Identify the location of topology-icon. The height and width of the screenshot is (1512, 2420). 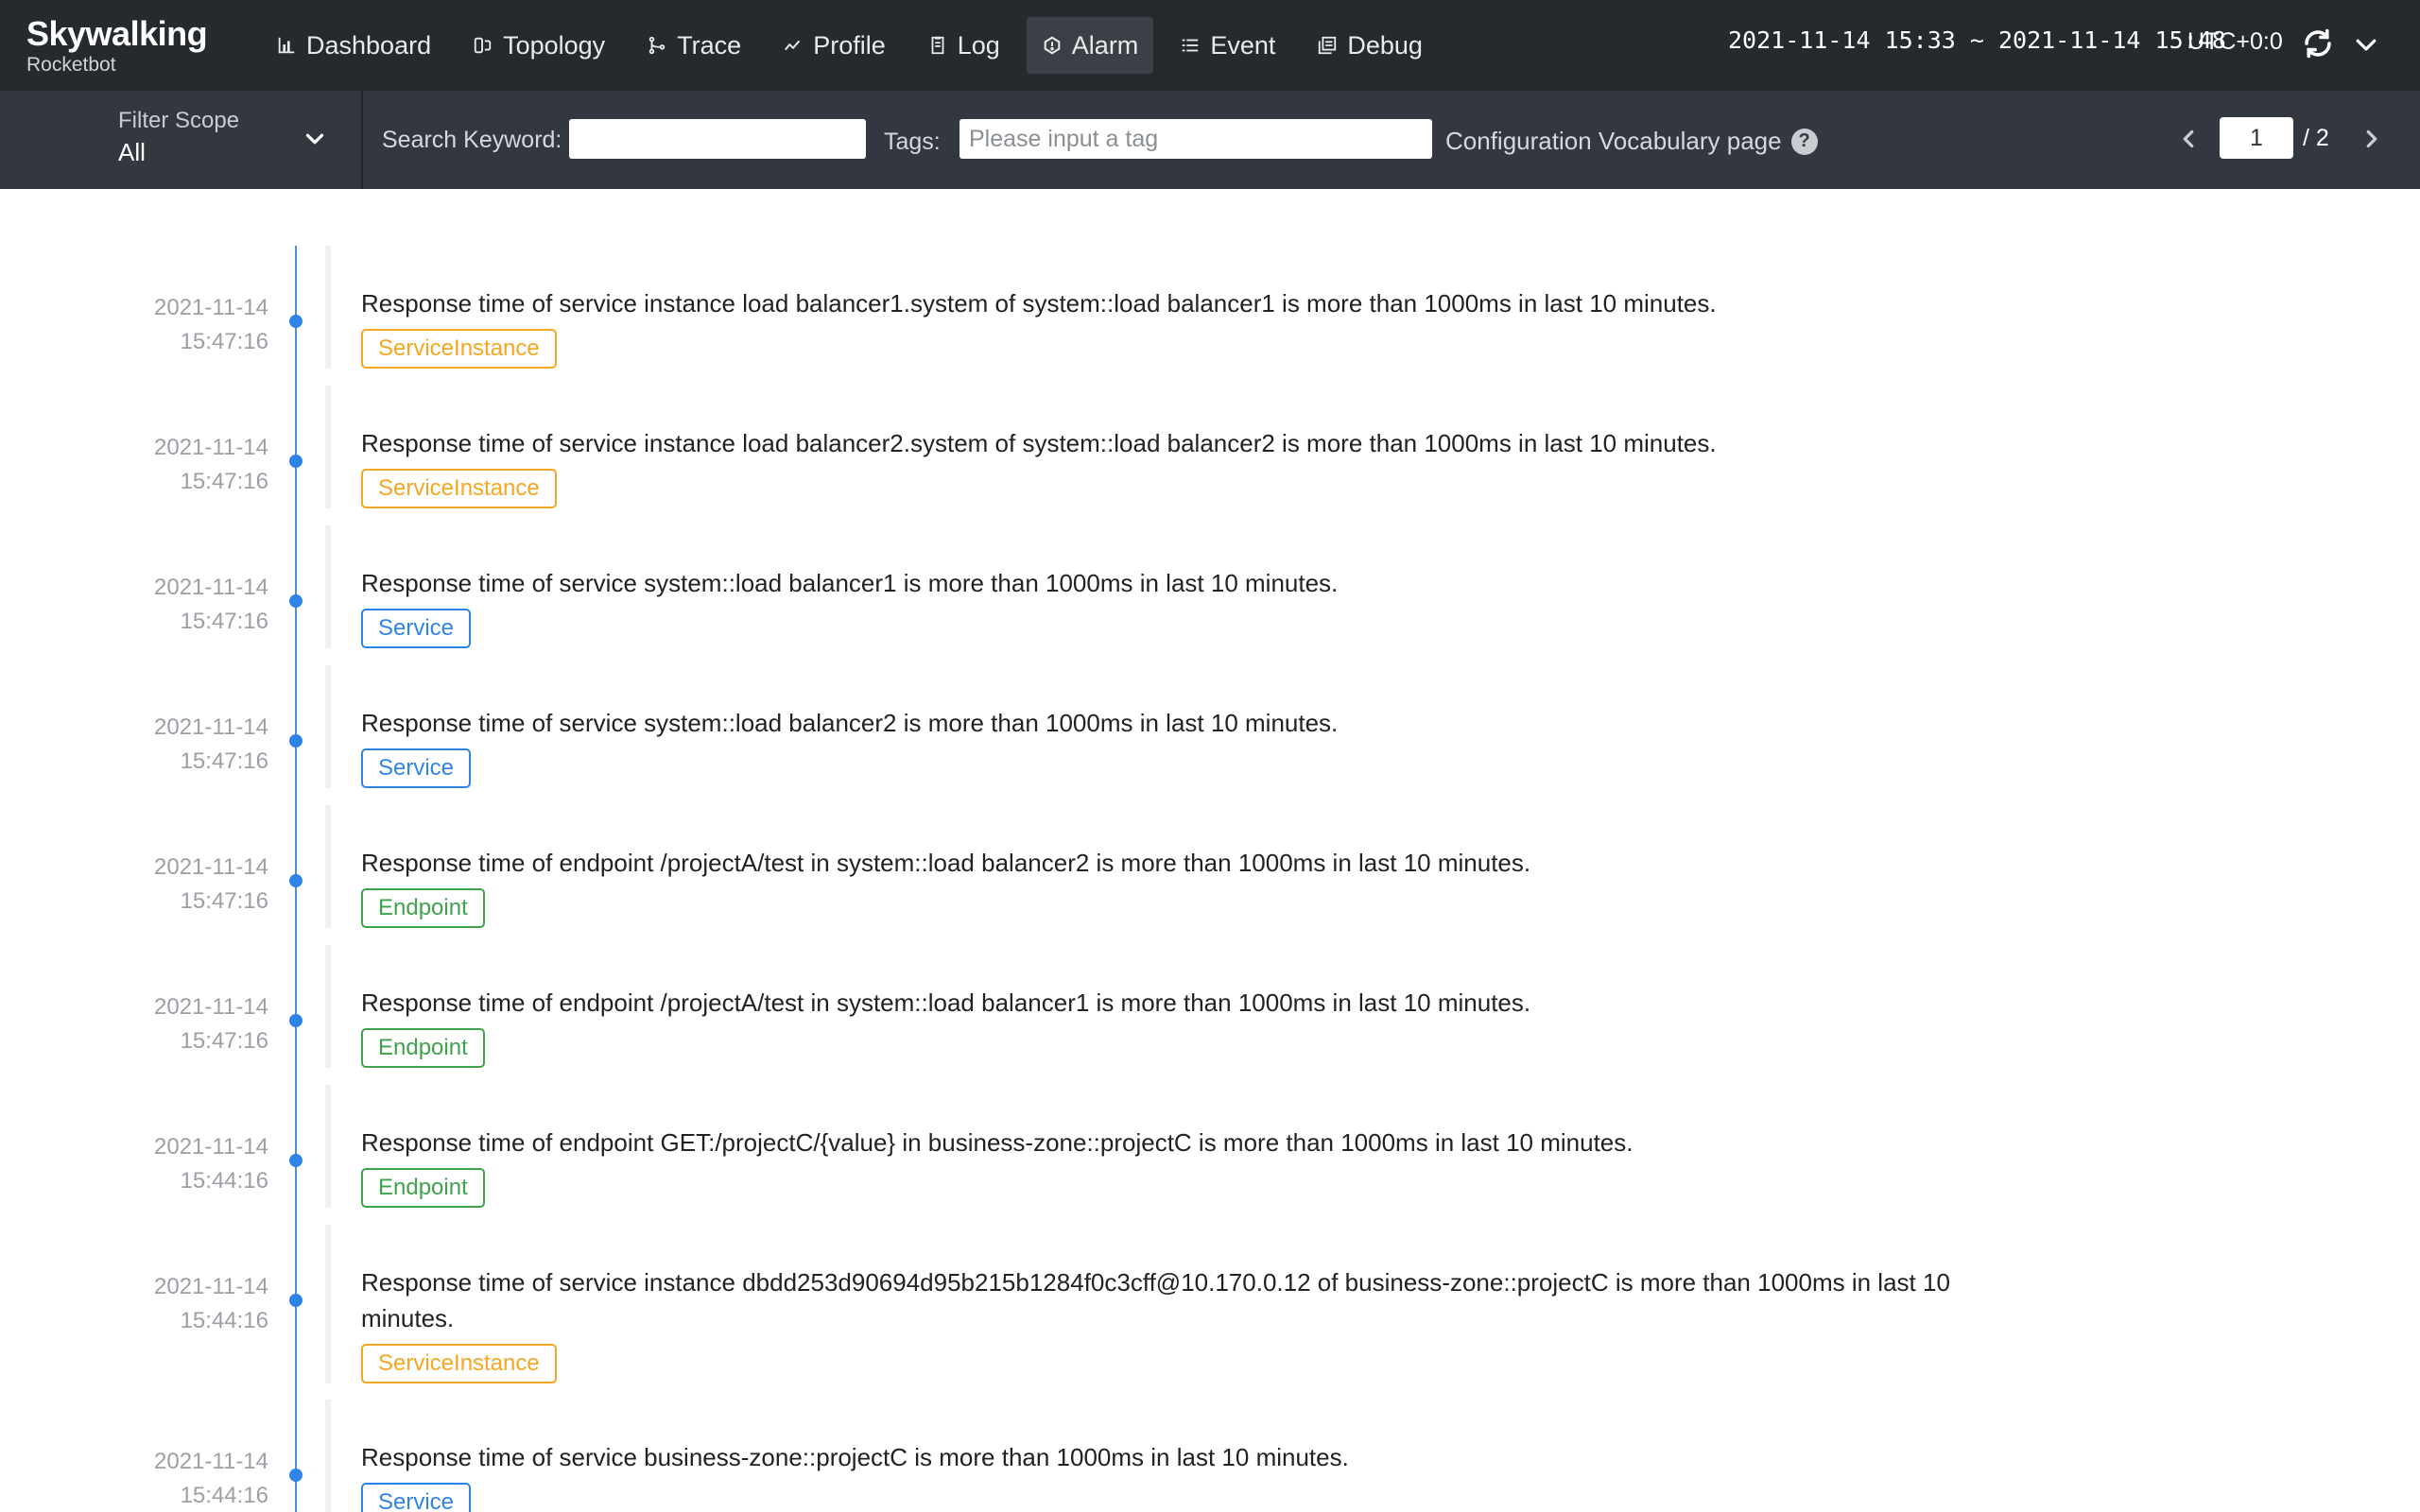
(483, 45).